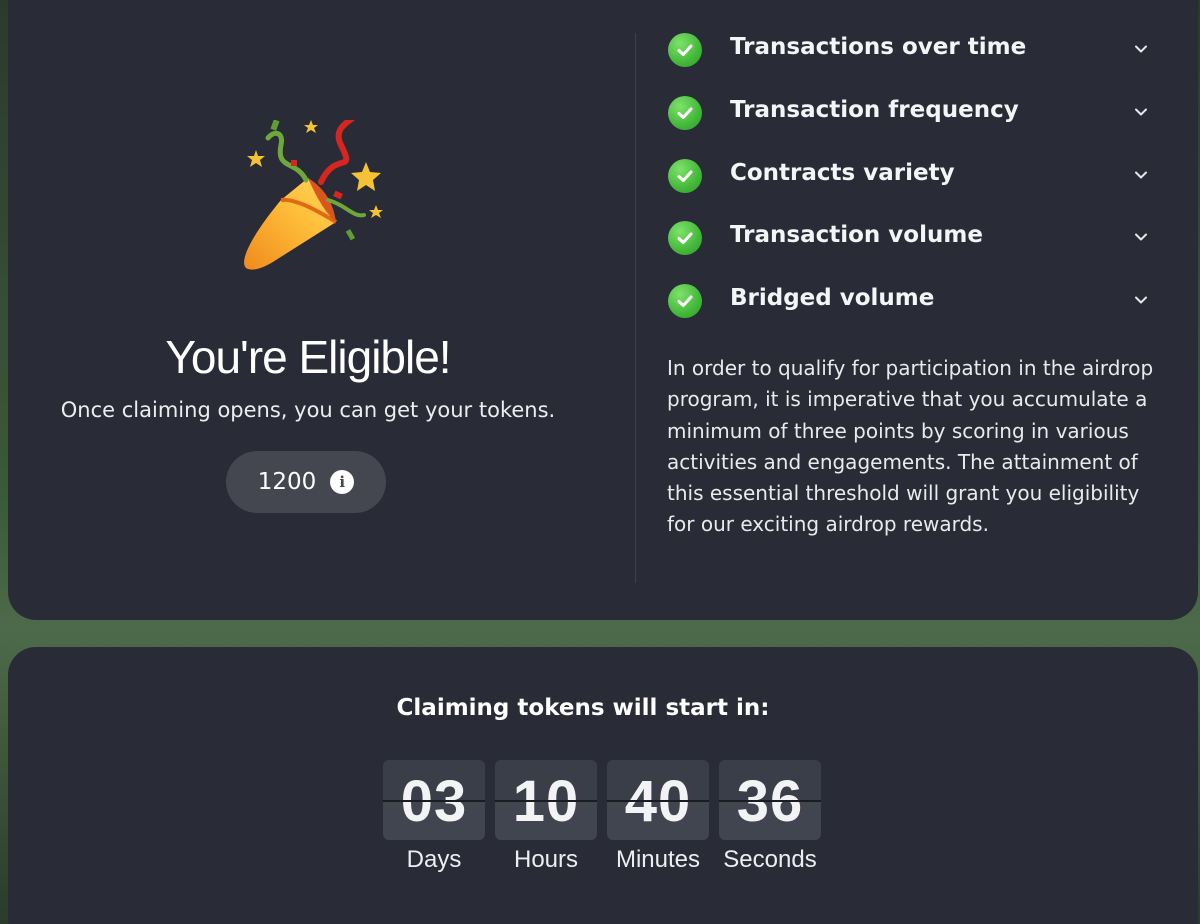 This screenshot has width=1200, height=924. I want to click on points-badge: 1200 i, so click(306, 482).